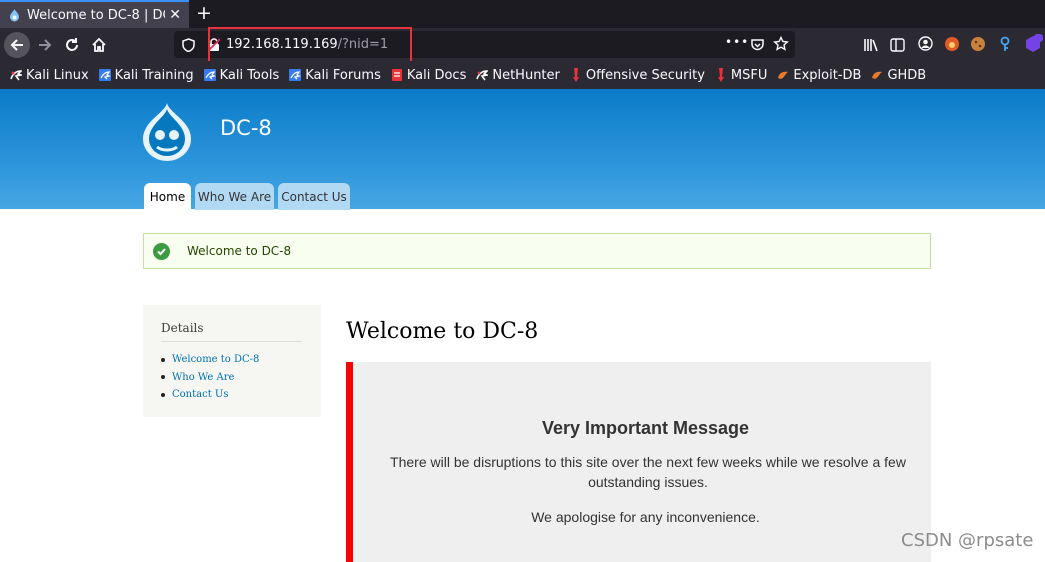  Describe the element at coordinates (645, 75) in the screenshot. I see `bookmark-label: Offensive Security` at that location.